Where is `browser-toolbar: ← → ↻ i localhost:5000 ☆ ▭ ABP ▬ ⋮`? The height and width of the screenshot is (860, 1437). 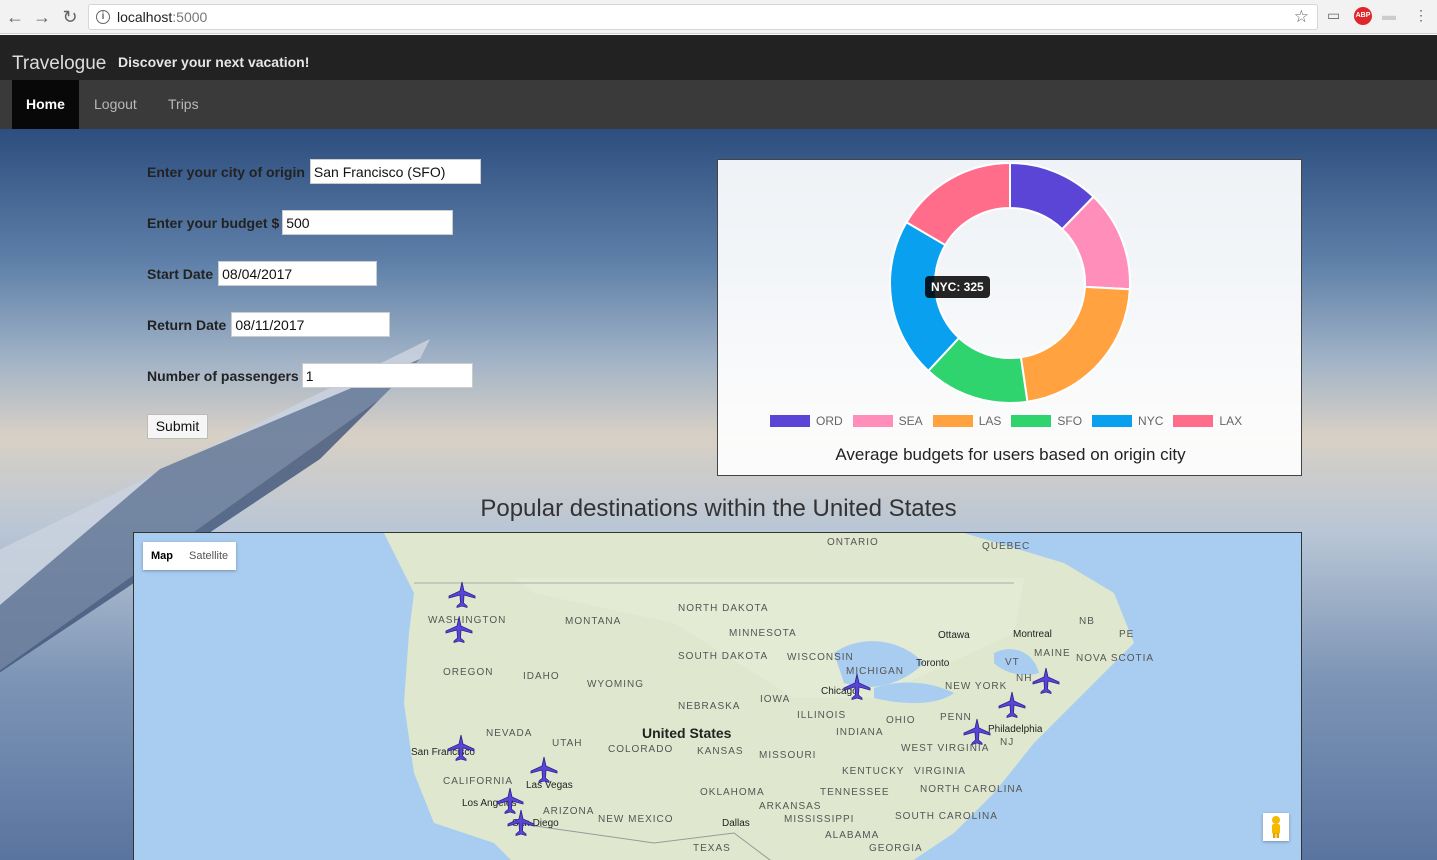 browser-toolbar: ← → ↻ i localhost:5000 ☆ ▭ ABP ▬ ⋮ is located at coordinates (718, 17).